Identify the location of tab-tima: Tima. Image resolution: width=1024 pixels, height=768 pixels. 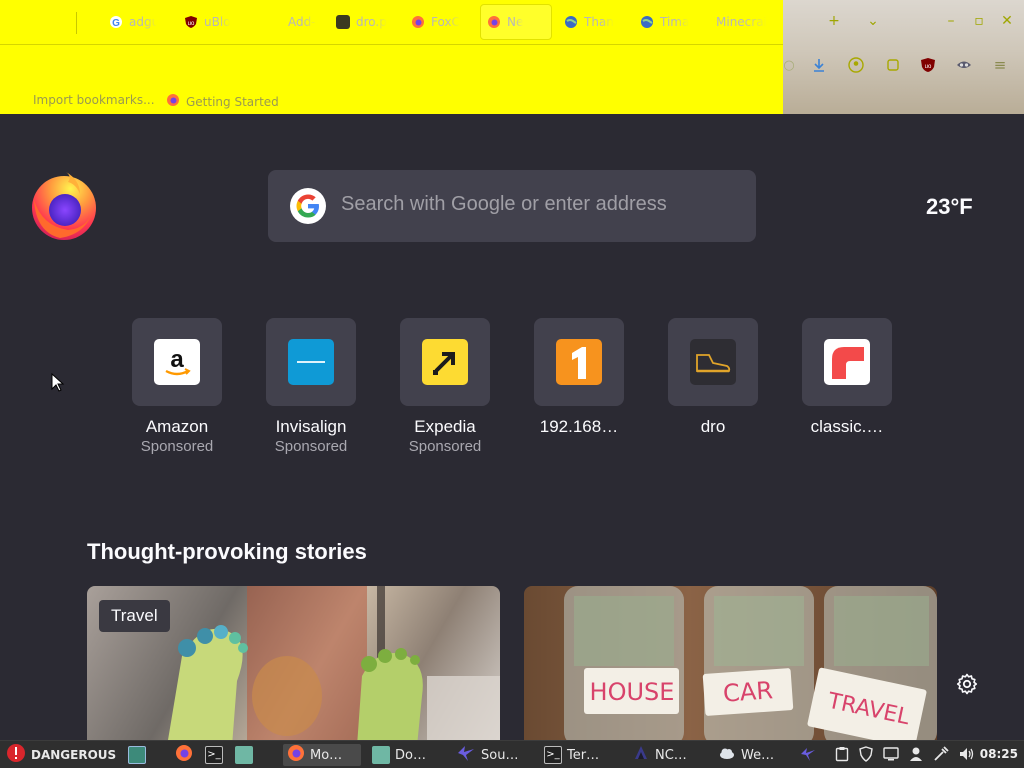
(669, 22).